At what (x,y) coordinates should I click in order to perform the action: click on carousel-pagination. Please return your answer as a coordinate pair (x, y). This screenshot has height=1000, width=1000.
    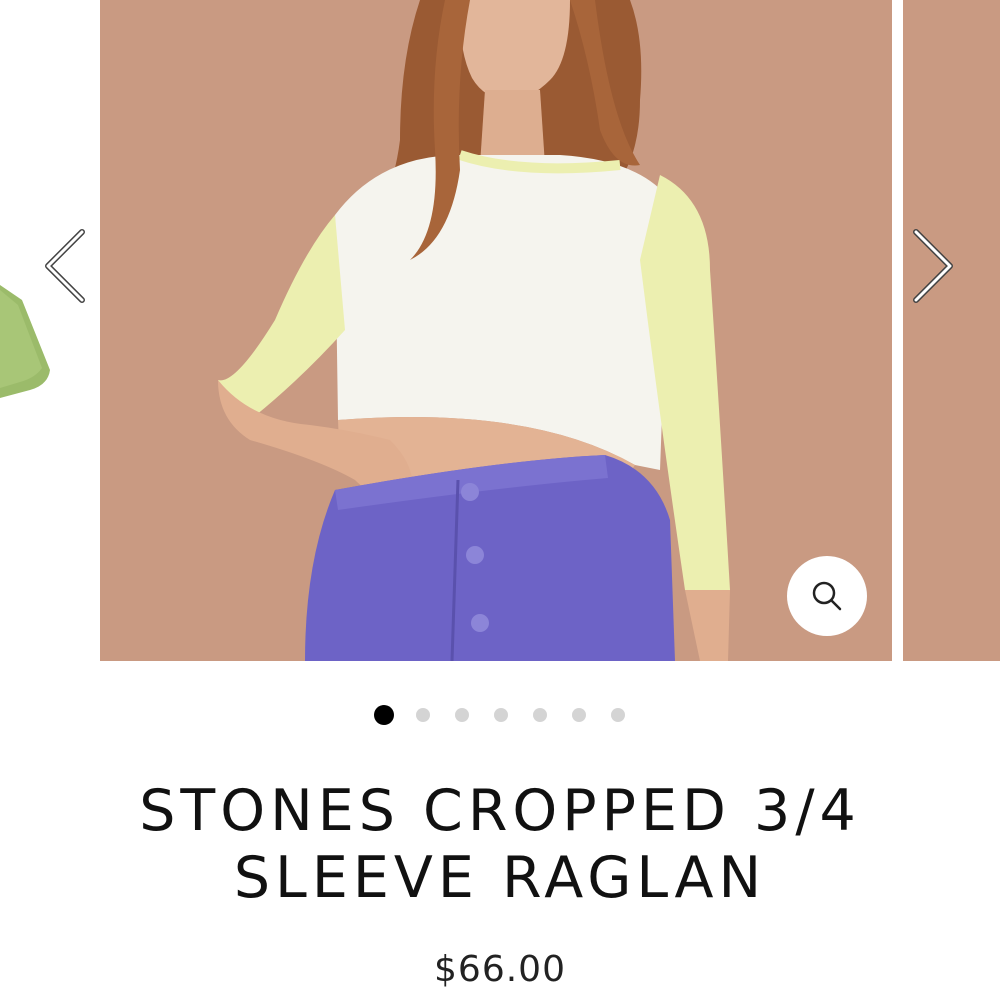
    Looking at the image, I should click on (512, 715).